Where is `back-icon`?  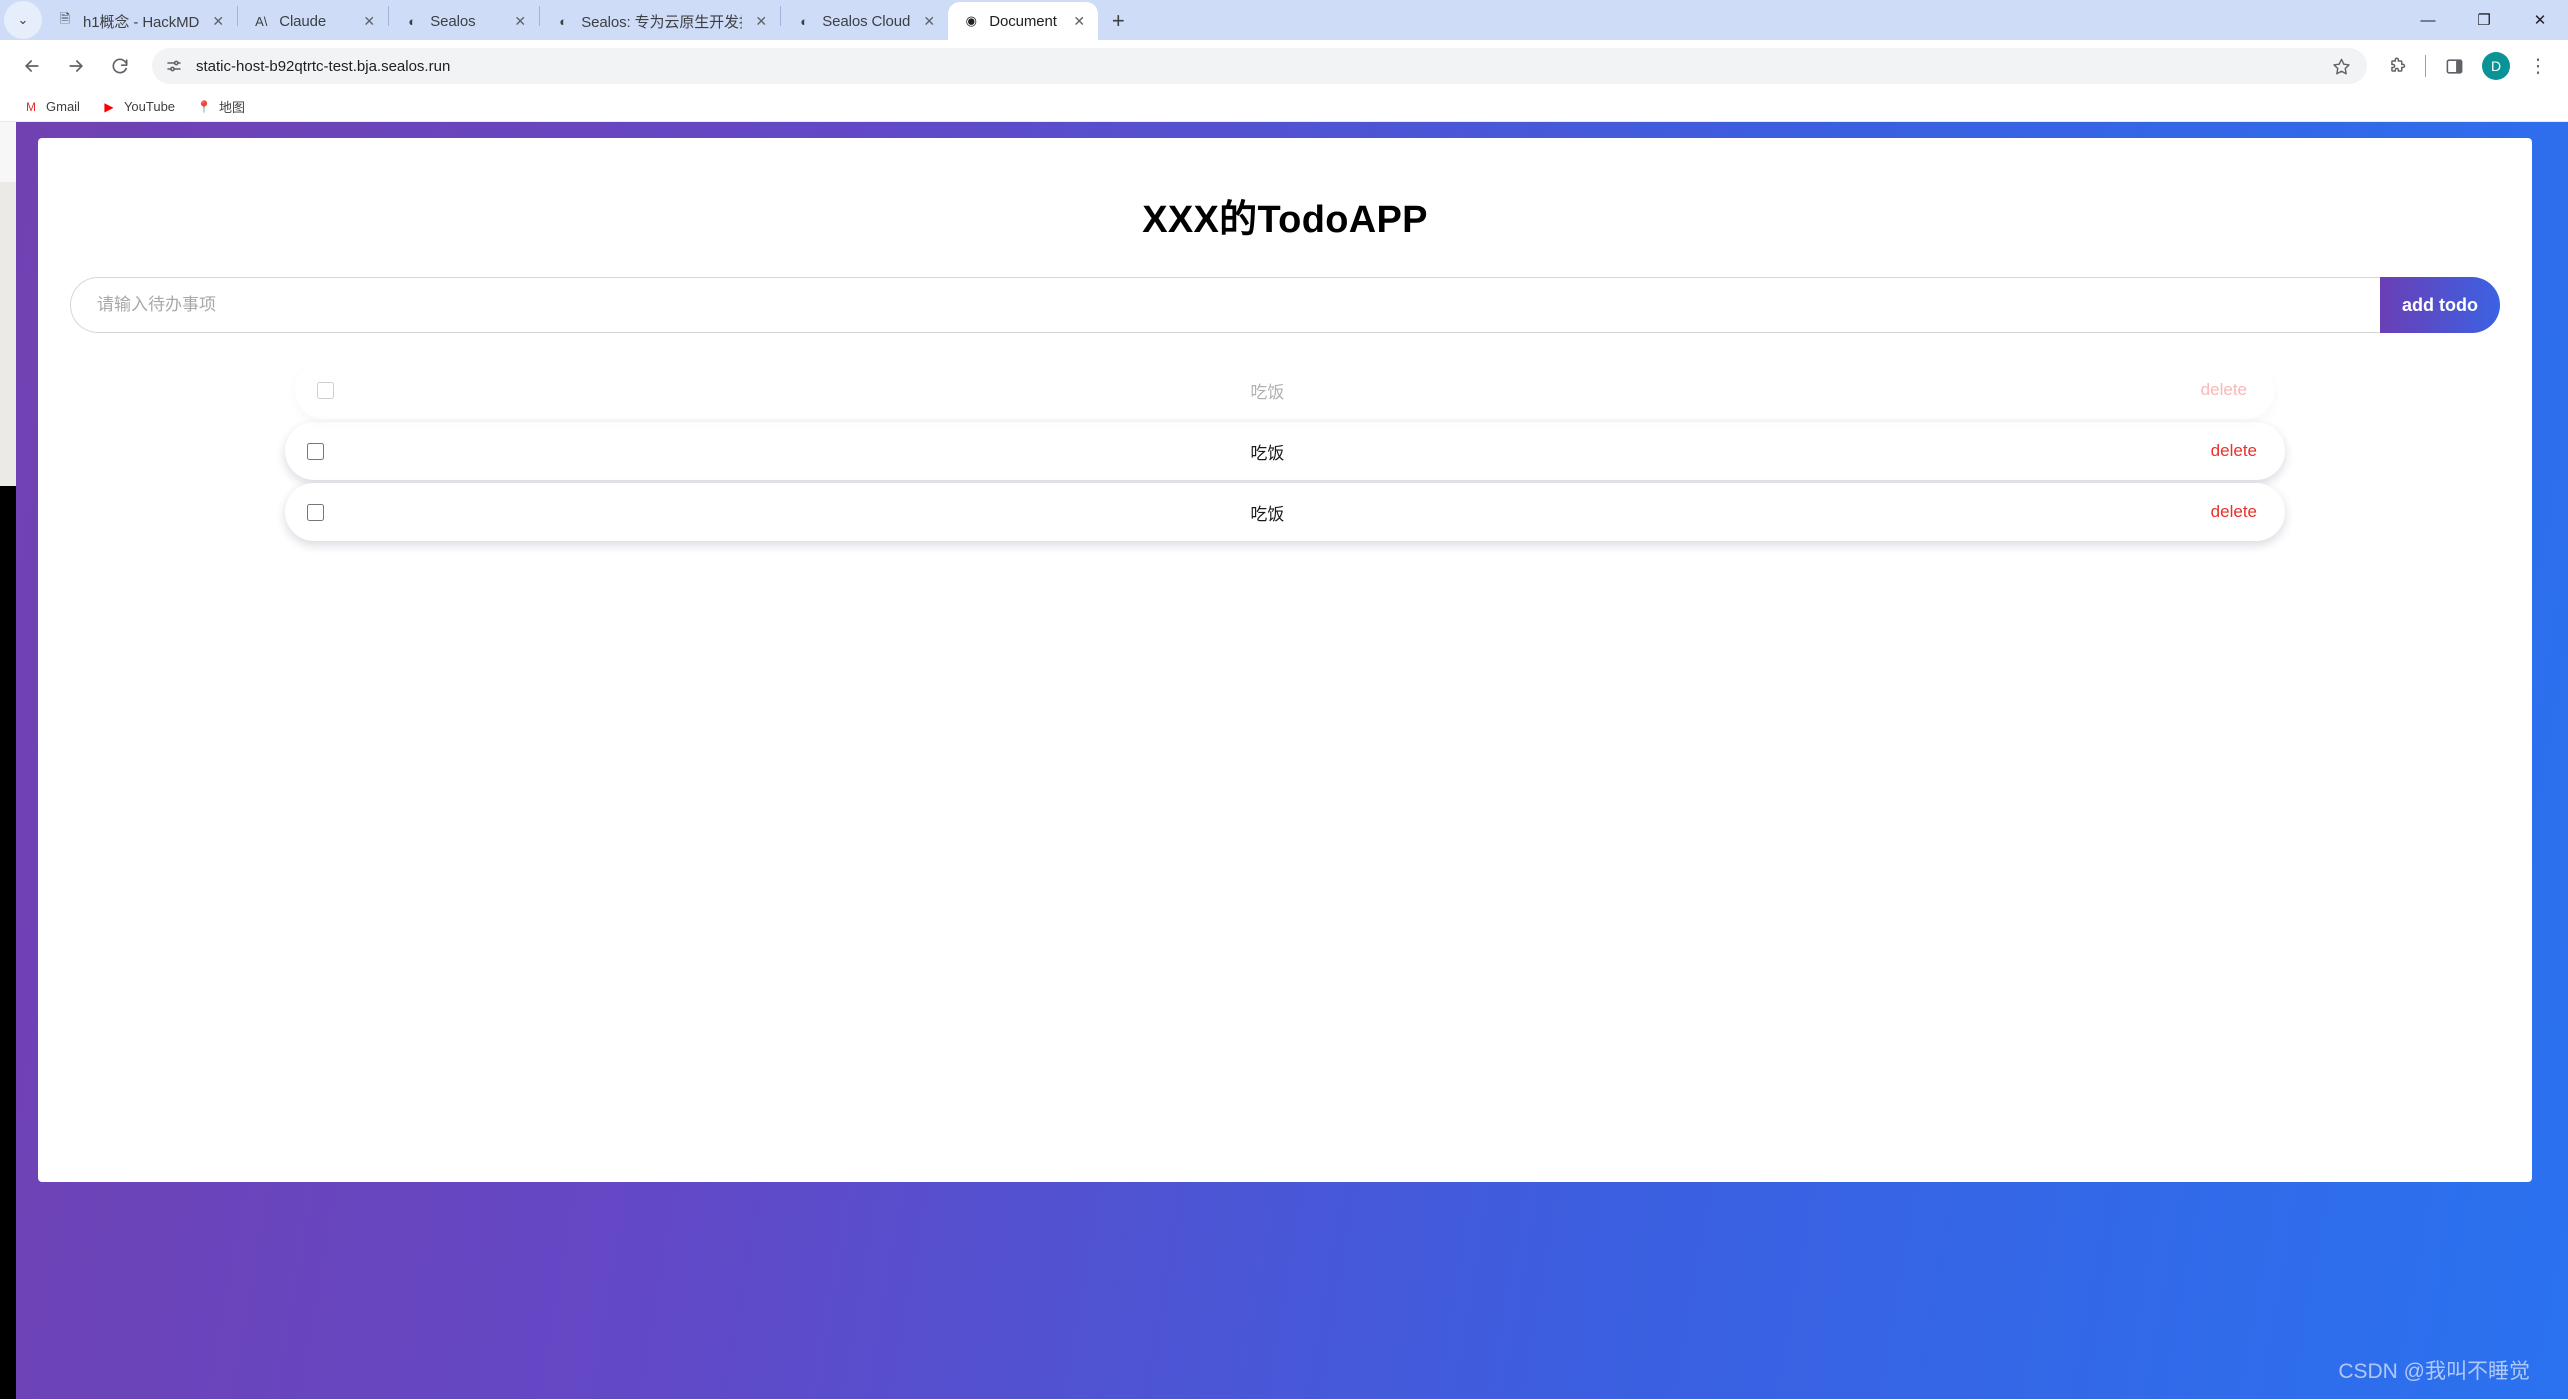 back-icon is located at coordinates (32, 66).